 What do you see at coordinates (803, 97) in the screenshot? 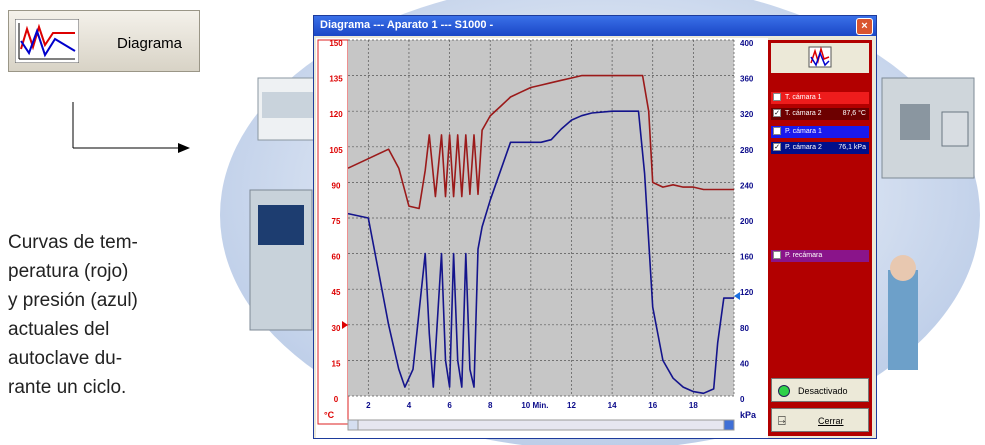
I see `channel-name: T. cámara 1` at bounding box center [803, 97].